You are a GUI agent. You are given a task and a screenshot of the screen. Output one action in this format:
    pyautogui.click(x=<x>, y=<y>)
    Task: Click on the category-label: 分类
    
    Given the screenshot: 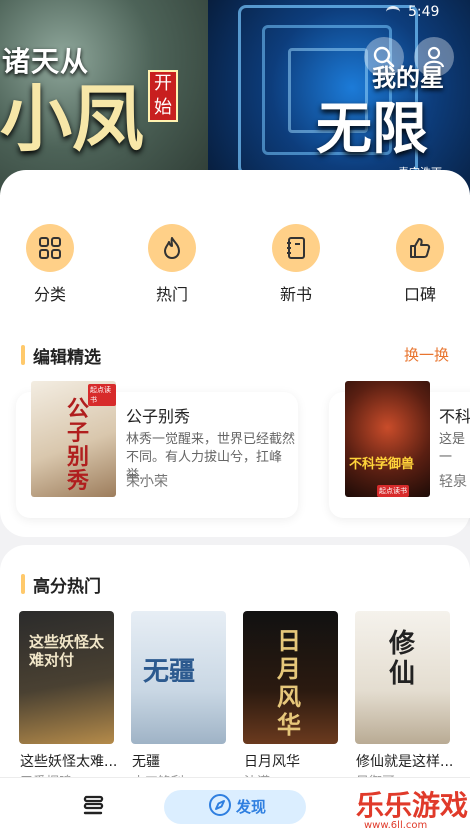 What is the action you would take?
    pyautogui.click(x=49, y=294)
    